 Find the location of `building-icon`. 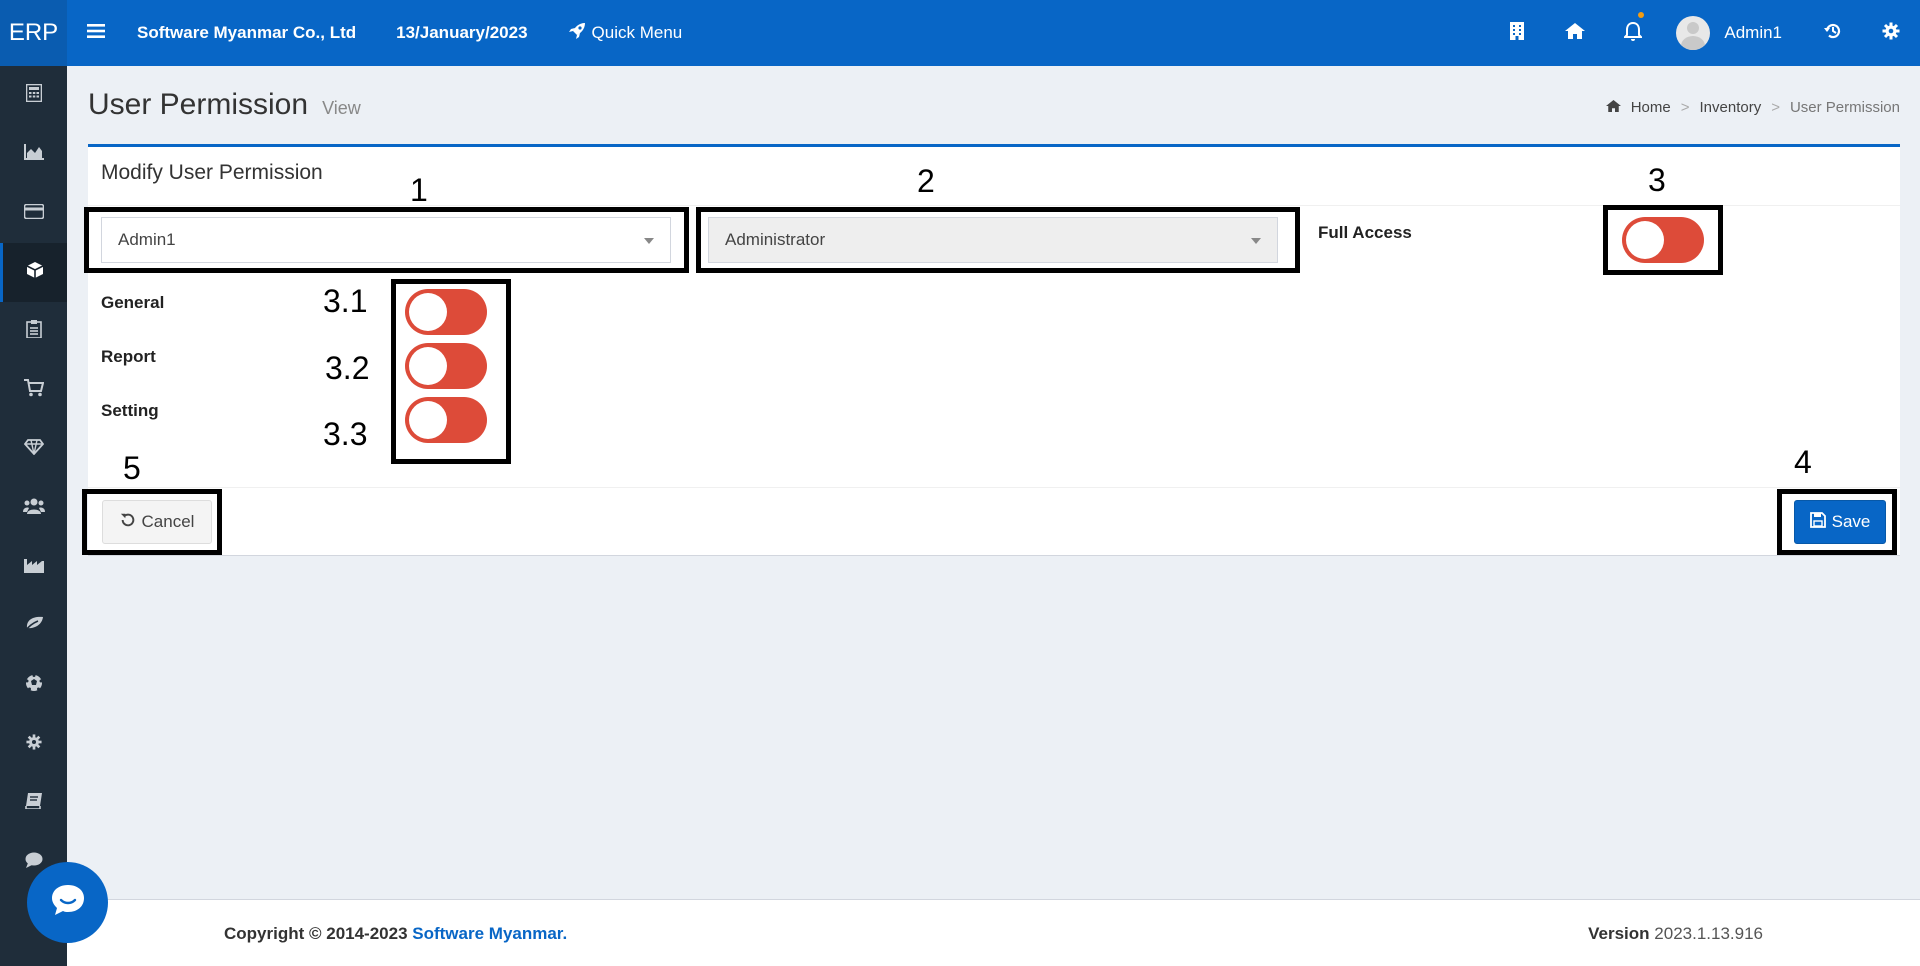

building-icon is located at coordinates (1517, 33).